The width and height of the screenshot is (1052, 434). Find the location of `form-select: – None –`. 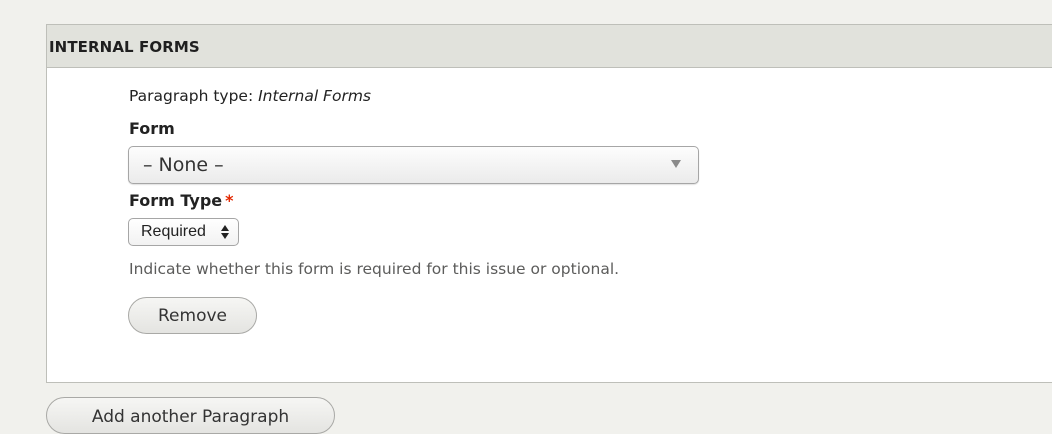

form-select: – None – is located at coordinates (413, 165).